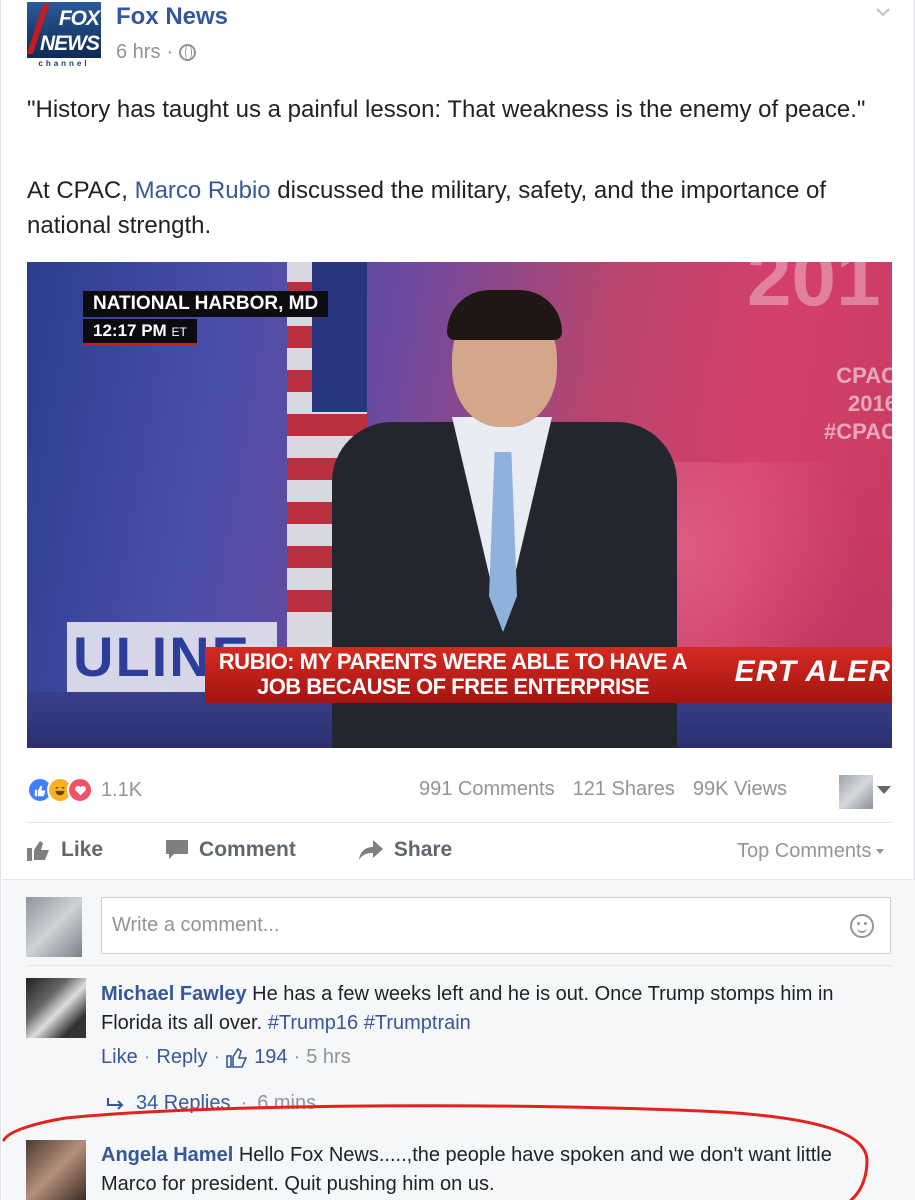 Image resolution: width=915 pixels, height=1200 pixels. I want to click on share-label: Share, so click(423, 849).